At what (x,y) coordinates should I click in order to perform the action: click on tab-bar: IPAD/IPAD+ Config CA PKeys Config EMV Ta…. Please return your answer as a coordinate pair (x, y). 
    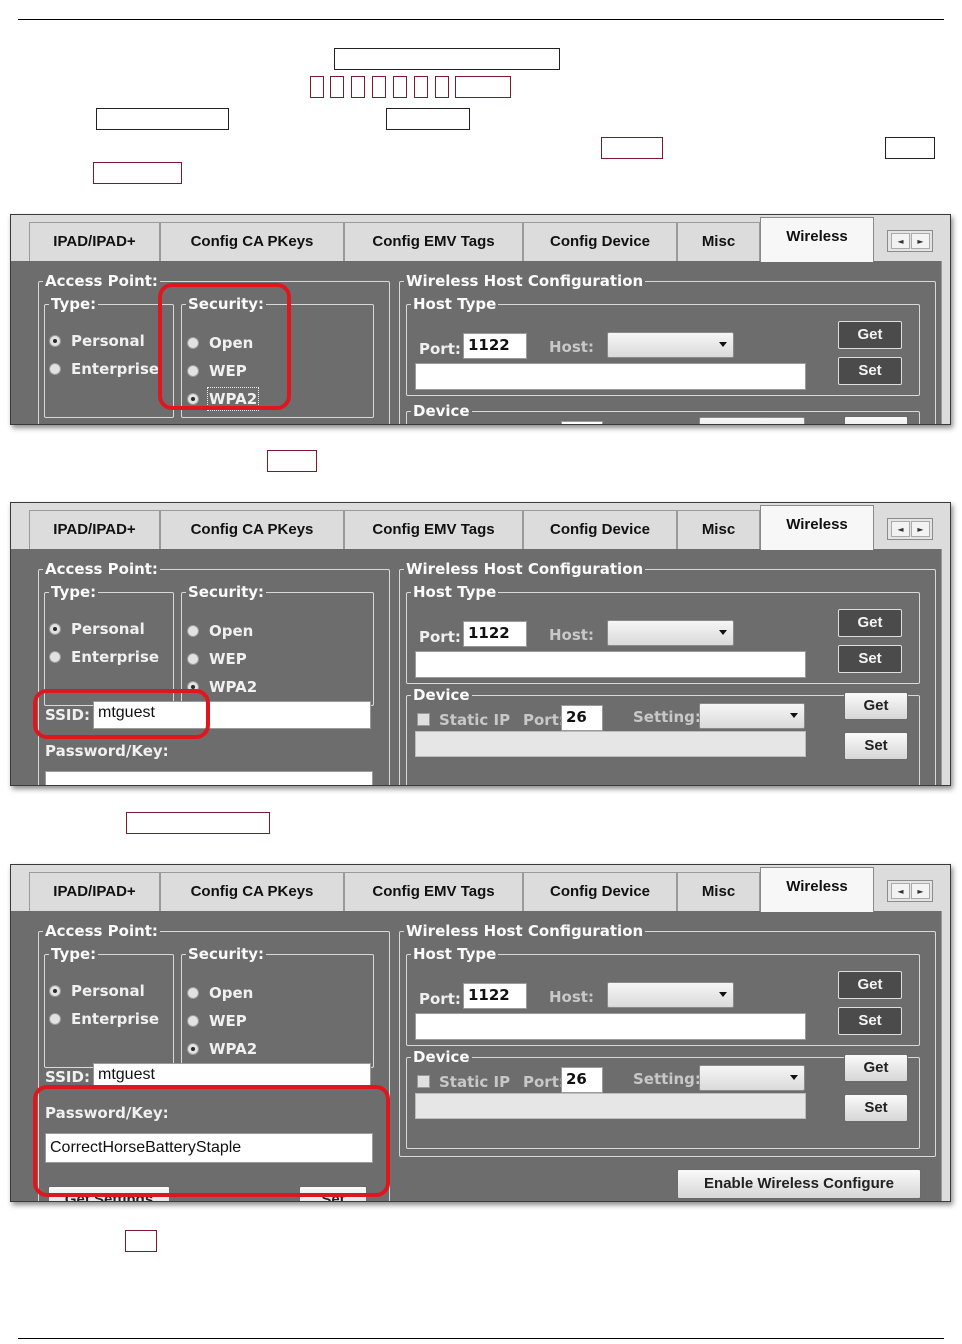
    Looking at the image, I should click on (480, 526).